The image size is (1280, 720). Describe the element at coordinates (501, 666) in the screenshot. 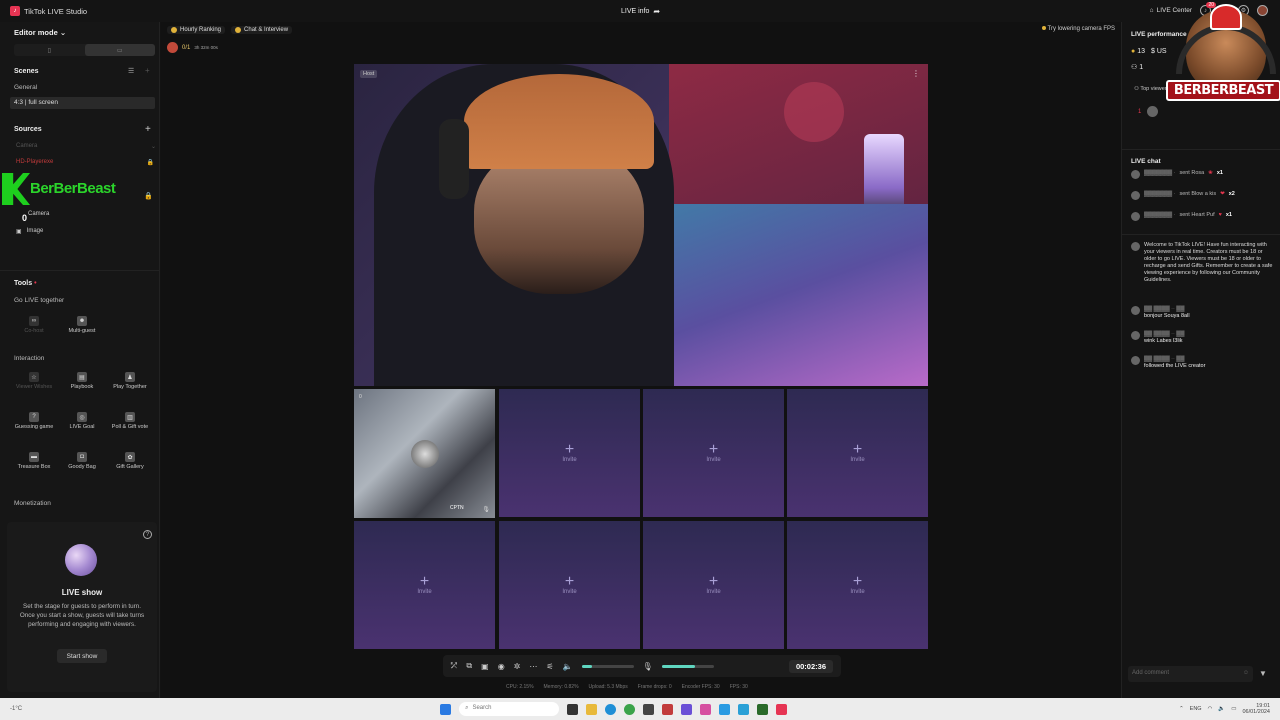

I see `record-icon: ◉` at that location.